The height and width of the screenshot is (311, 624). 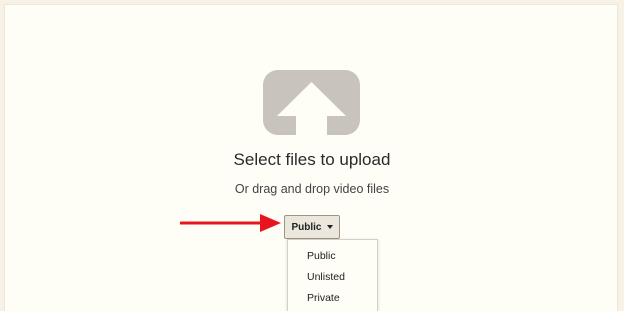 I want to click on privacy-dropdown-menu: Public Unlisted Private, so click(x=332, y=275).